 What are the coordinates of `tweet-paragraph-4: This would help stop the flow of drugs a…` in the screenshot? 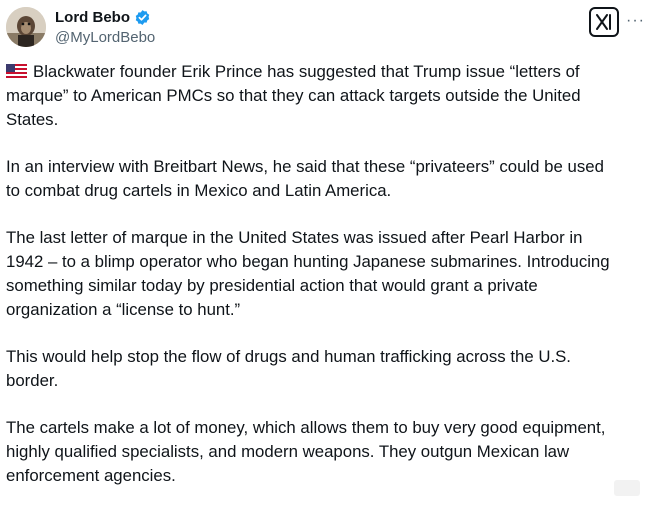 It's located at (288, 368).